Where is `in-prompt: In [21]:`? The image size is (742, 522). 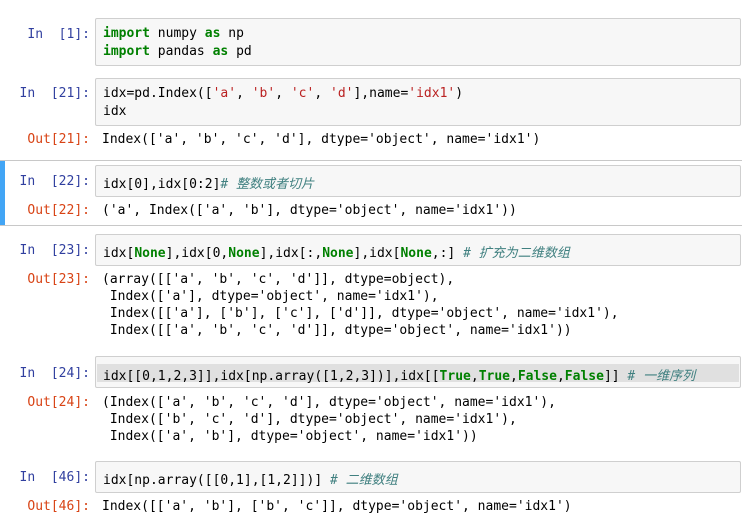
in-prompt: In [21]: is located at coordinates (54, 93).